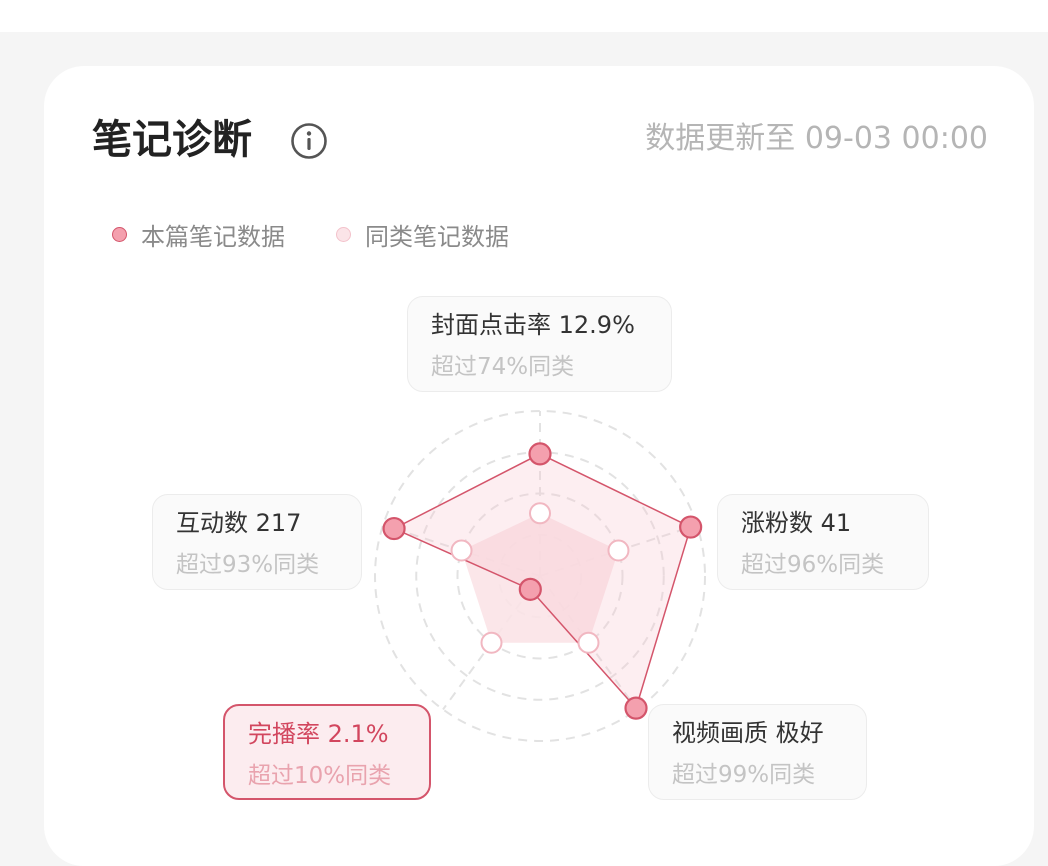 The image size is (1048, 866). Describe the element at coordinates (503, 367) in the screenshot. I see `metric-percentile: 超过74%同类` at that location.